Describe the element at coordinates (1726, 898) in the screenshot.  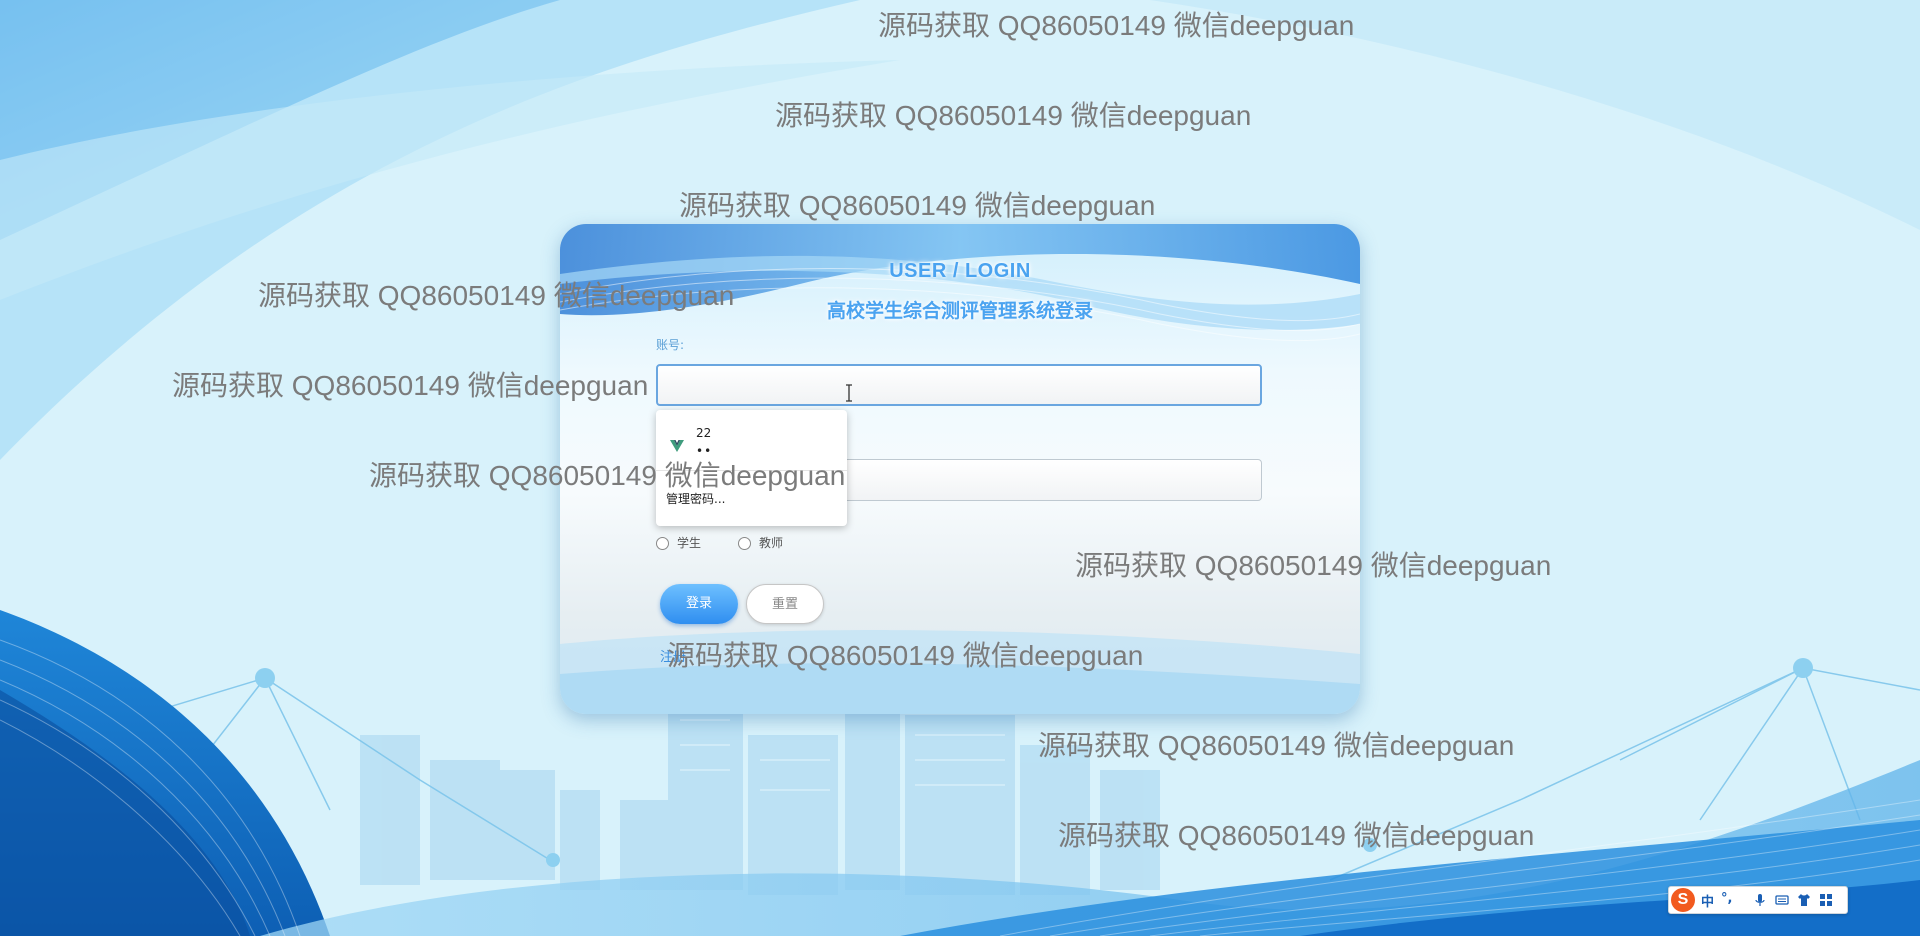
I see `ime-punct-toggle: °,` at that location.